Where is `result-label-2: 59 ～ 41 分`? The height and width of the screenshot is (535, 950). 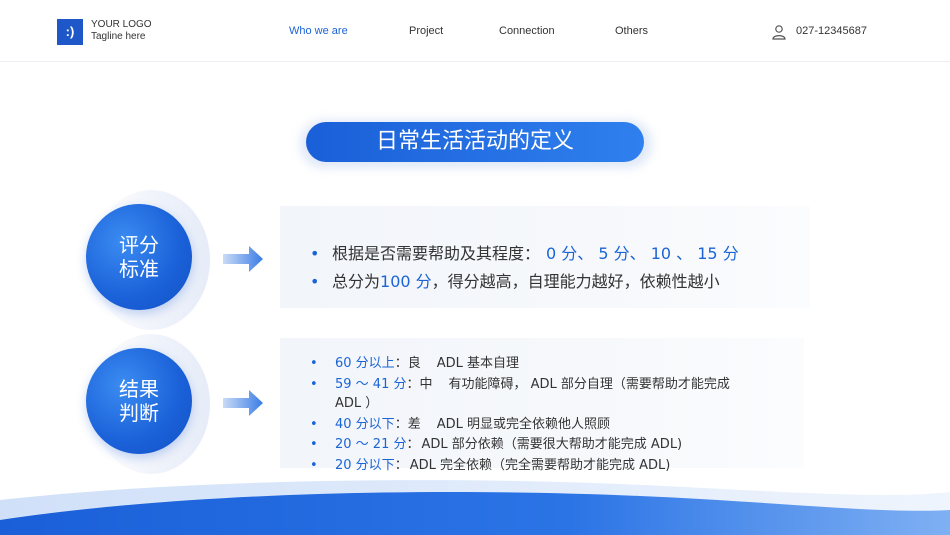 result-label-2: 59 ～ 41 分 is located at coordinates (371, 384).